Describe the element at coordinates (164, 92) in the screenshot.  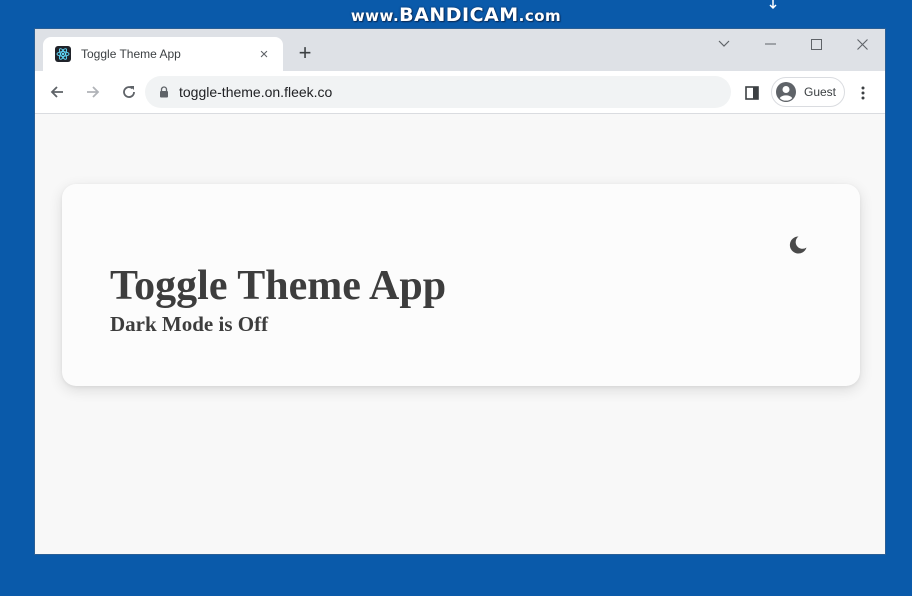
I see `lock-icon` at that location.